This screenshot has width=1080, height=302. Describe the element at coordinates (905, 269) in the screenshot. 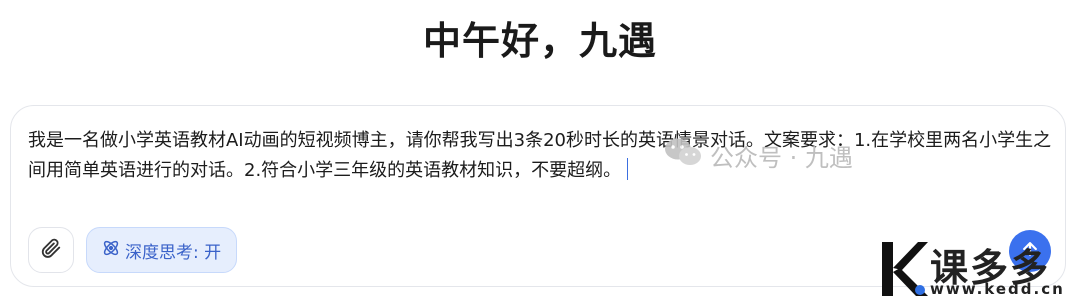

I see `brand-k-logo-icon` at that location.